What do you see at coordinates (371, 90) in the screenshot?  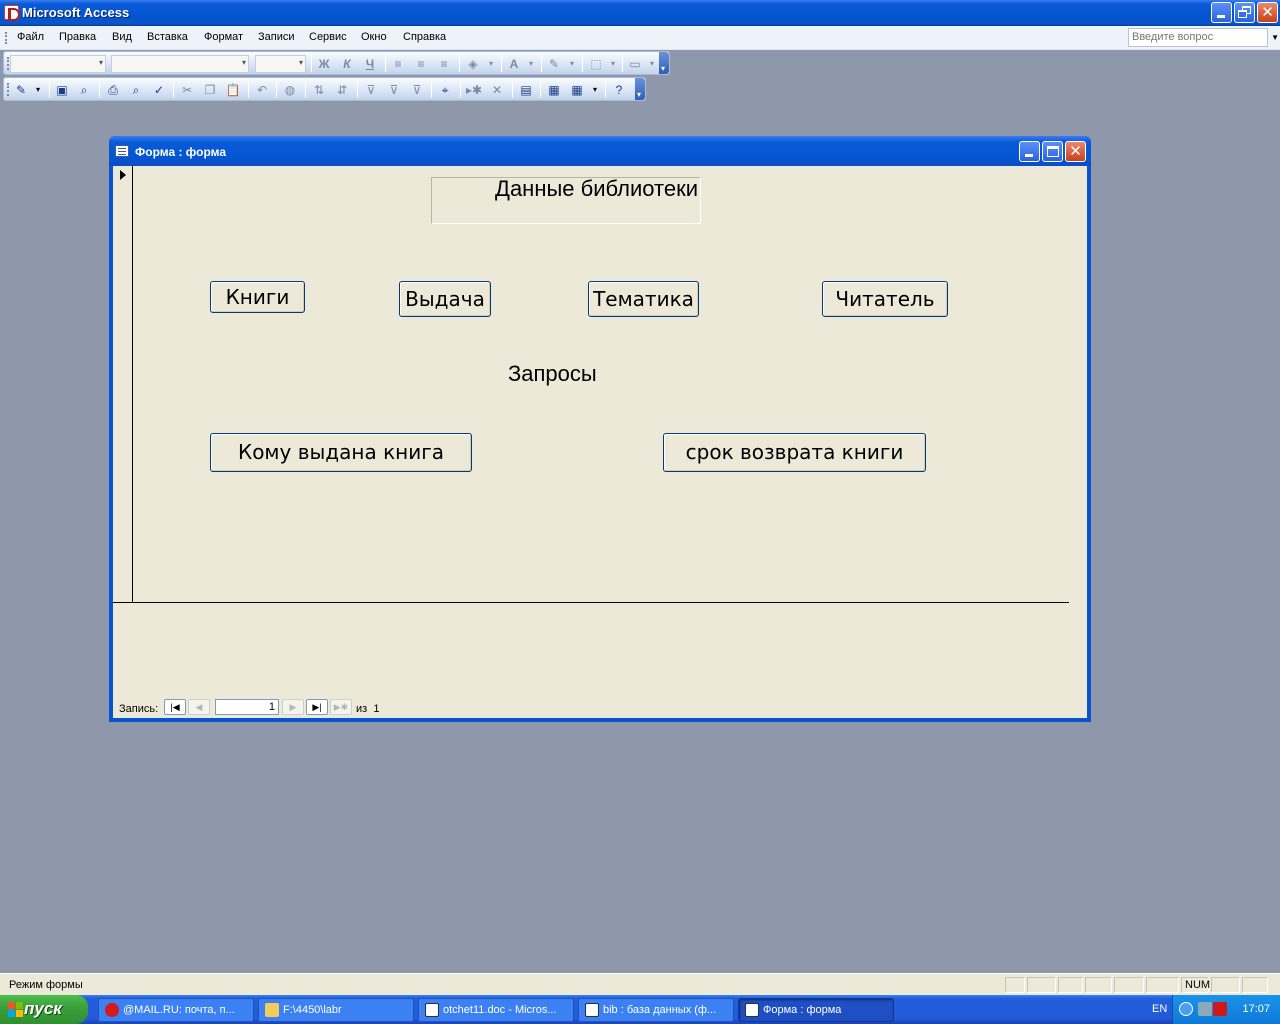 I see `filter-by-selection-icon: ⊽` at bounding box center [371, 90].